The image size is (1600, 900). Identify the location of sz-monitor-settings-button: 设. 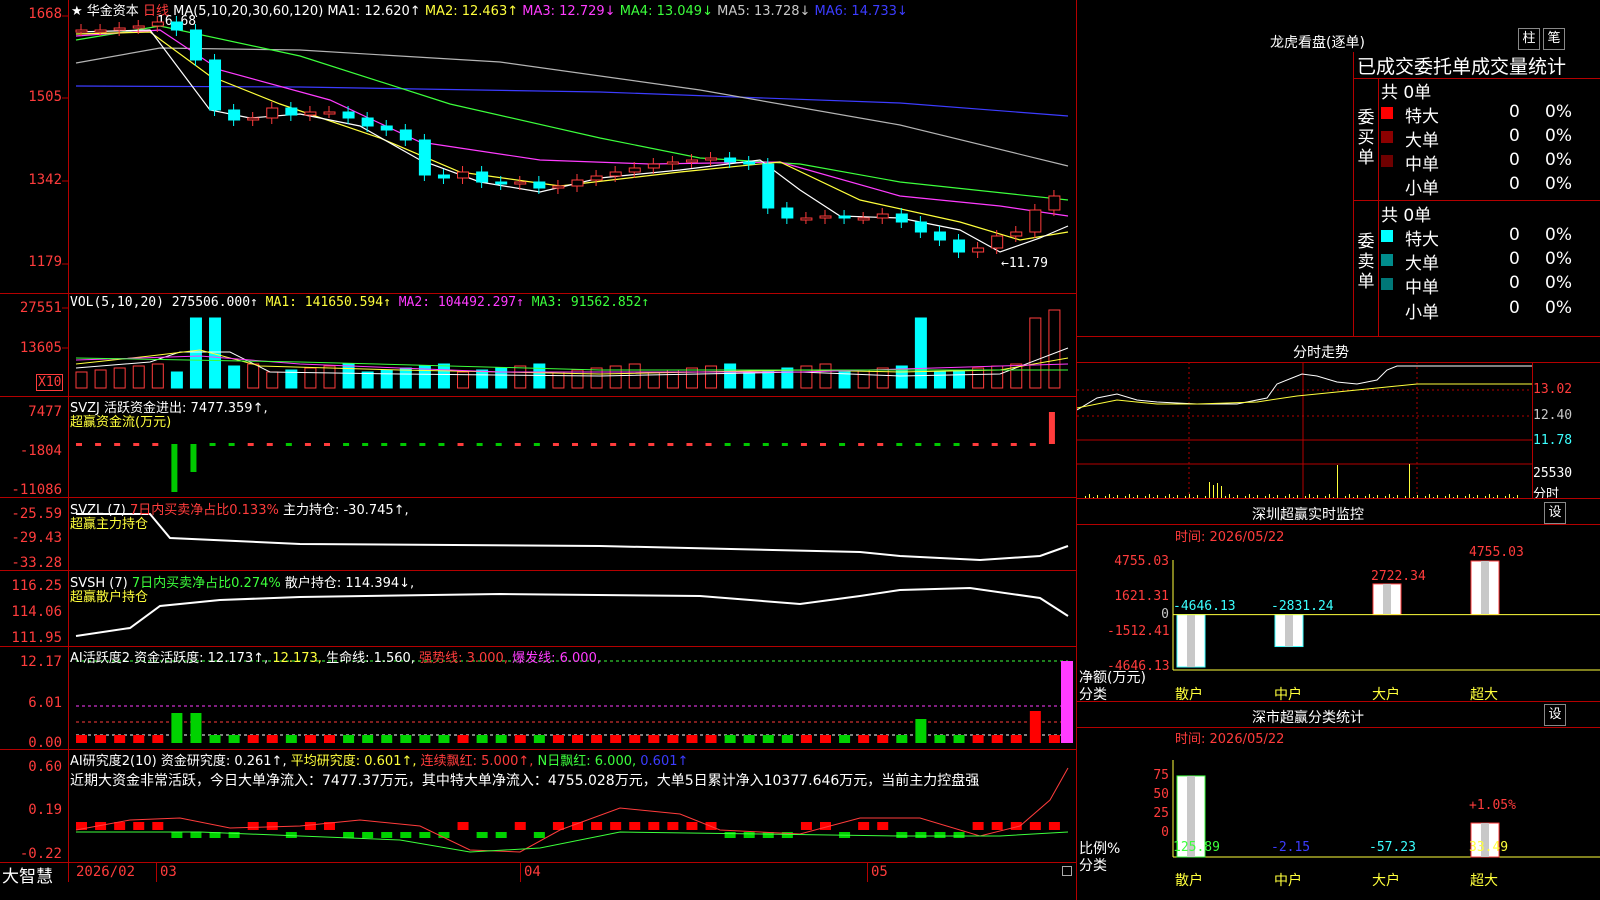
(1555, 513).